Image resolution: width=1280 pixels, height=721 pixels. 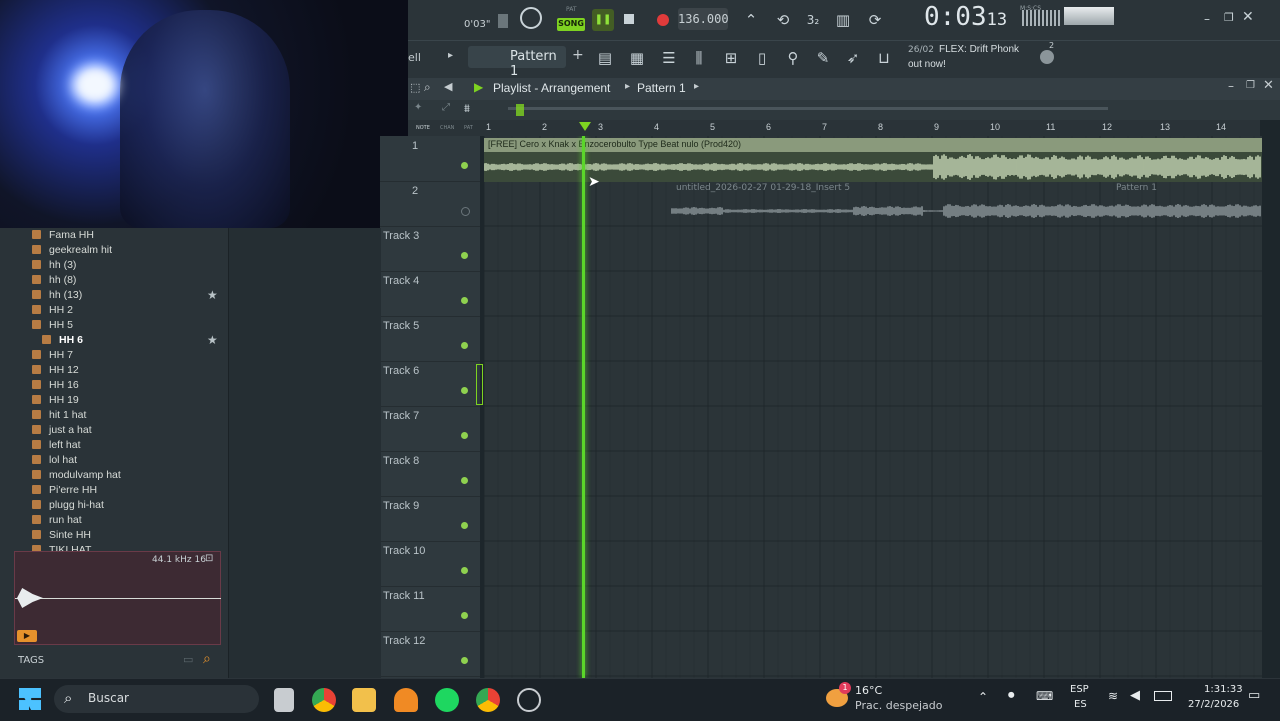 I want to click on pl-minimize-icon: –, so click(x=1231, y=86).